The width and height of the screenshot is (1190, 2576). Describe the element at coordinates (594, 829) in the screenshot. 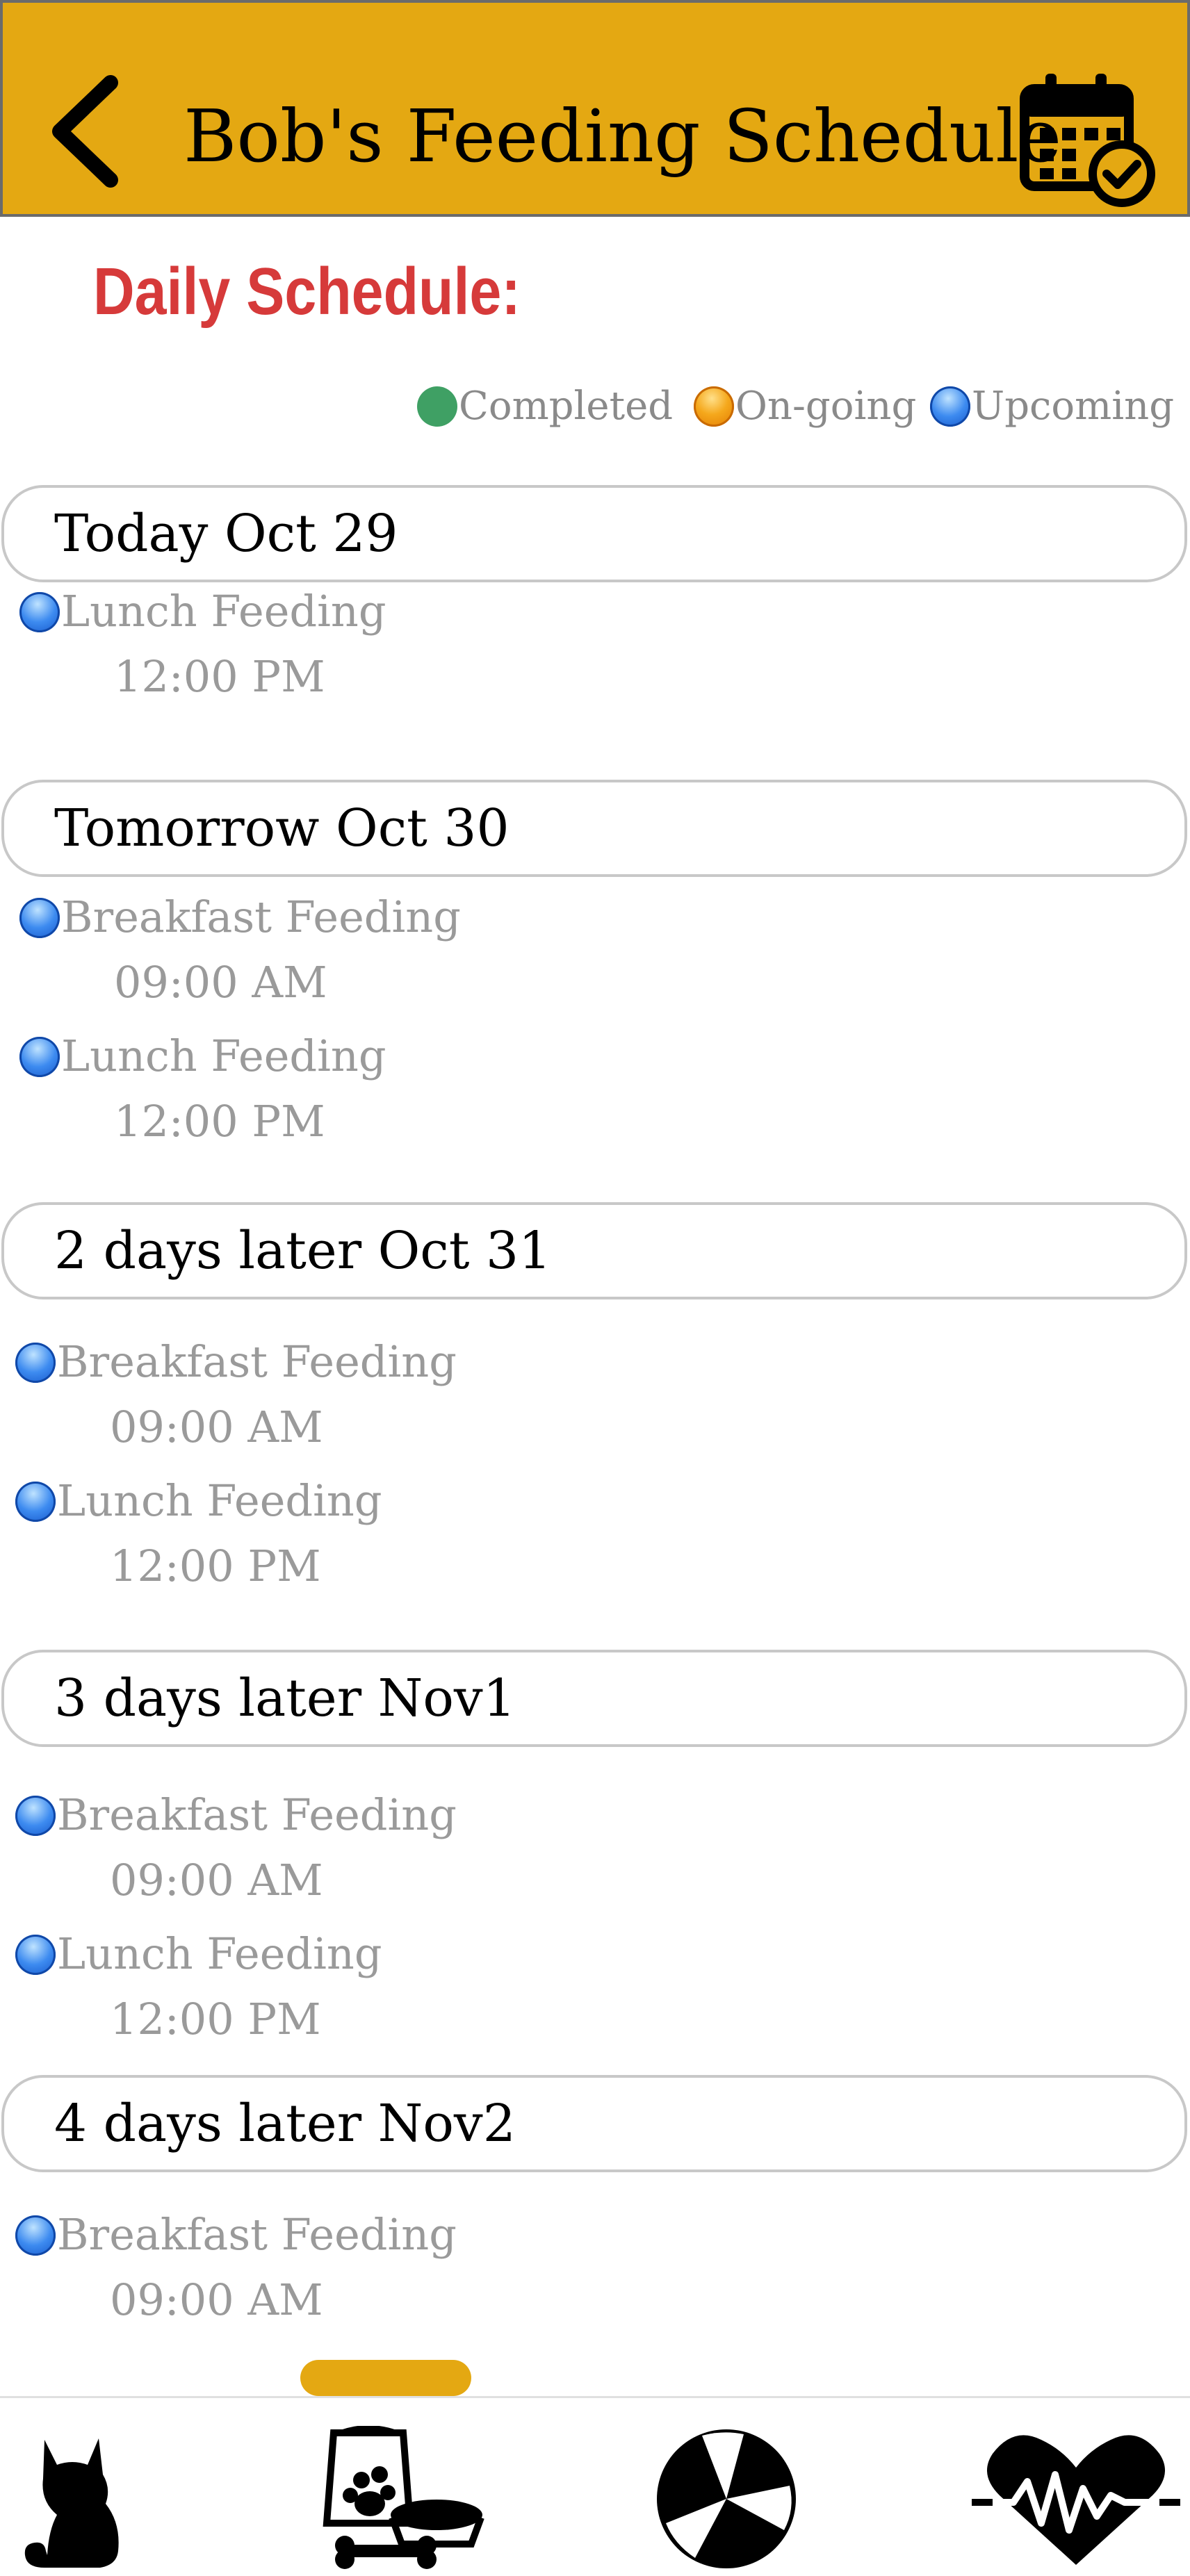

I see `day-header-tomorrow: Tomorrow Oct 30` at that location.